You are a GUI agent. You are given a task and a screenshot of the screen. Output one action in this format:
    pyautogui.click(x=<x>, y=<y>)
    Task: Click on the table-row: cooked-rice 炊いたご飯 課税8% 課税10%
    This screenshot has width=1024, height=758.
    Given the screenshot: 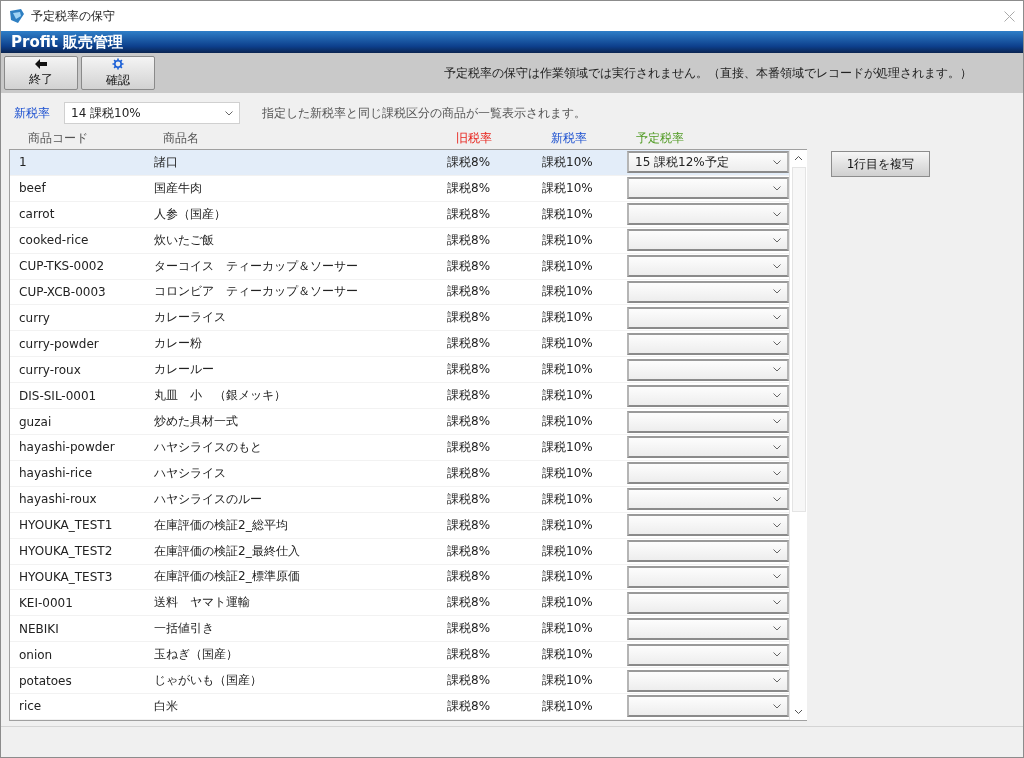 What is the action you would take?
    pyautogui.click(x=399, y=240)
    